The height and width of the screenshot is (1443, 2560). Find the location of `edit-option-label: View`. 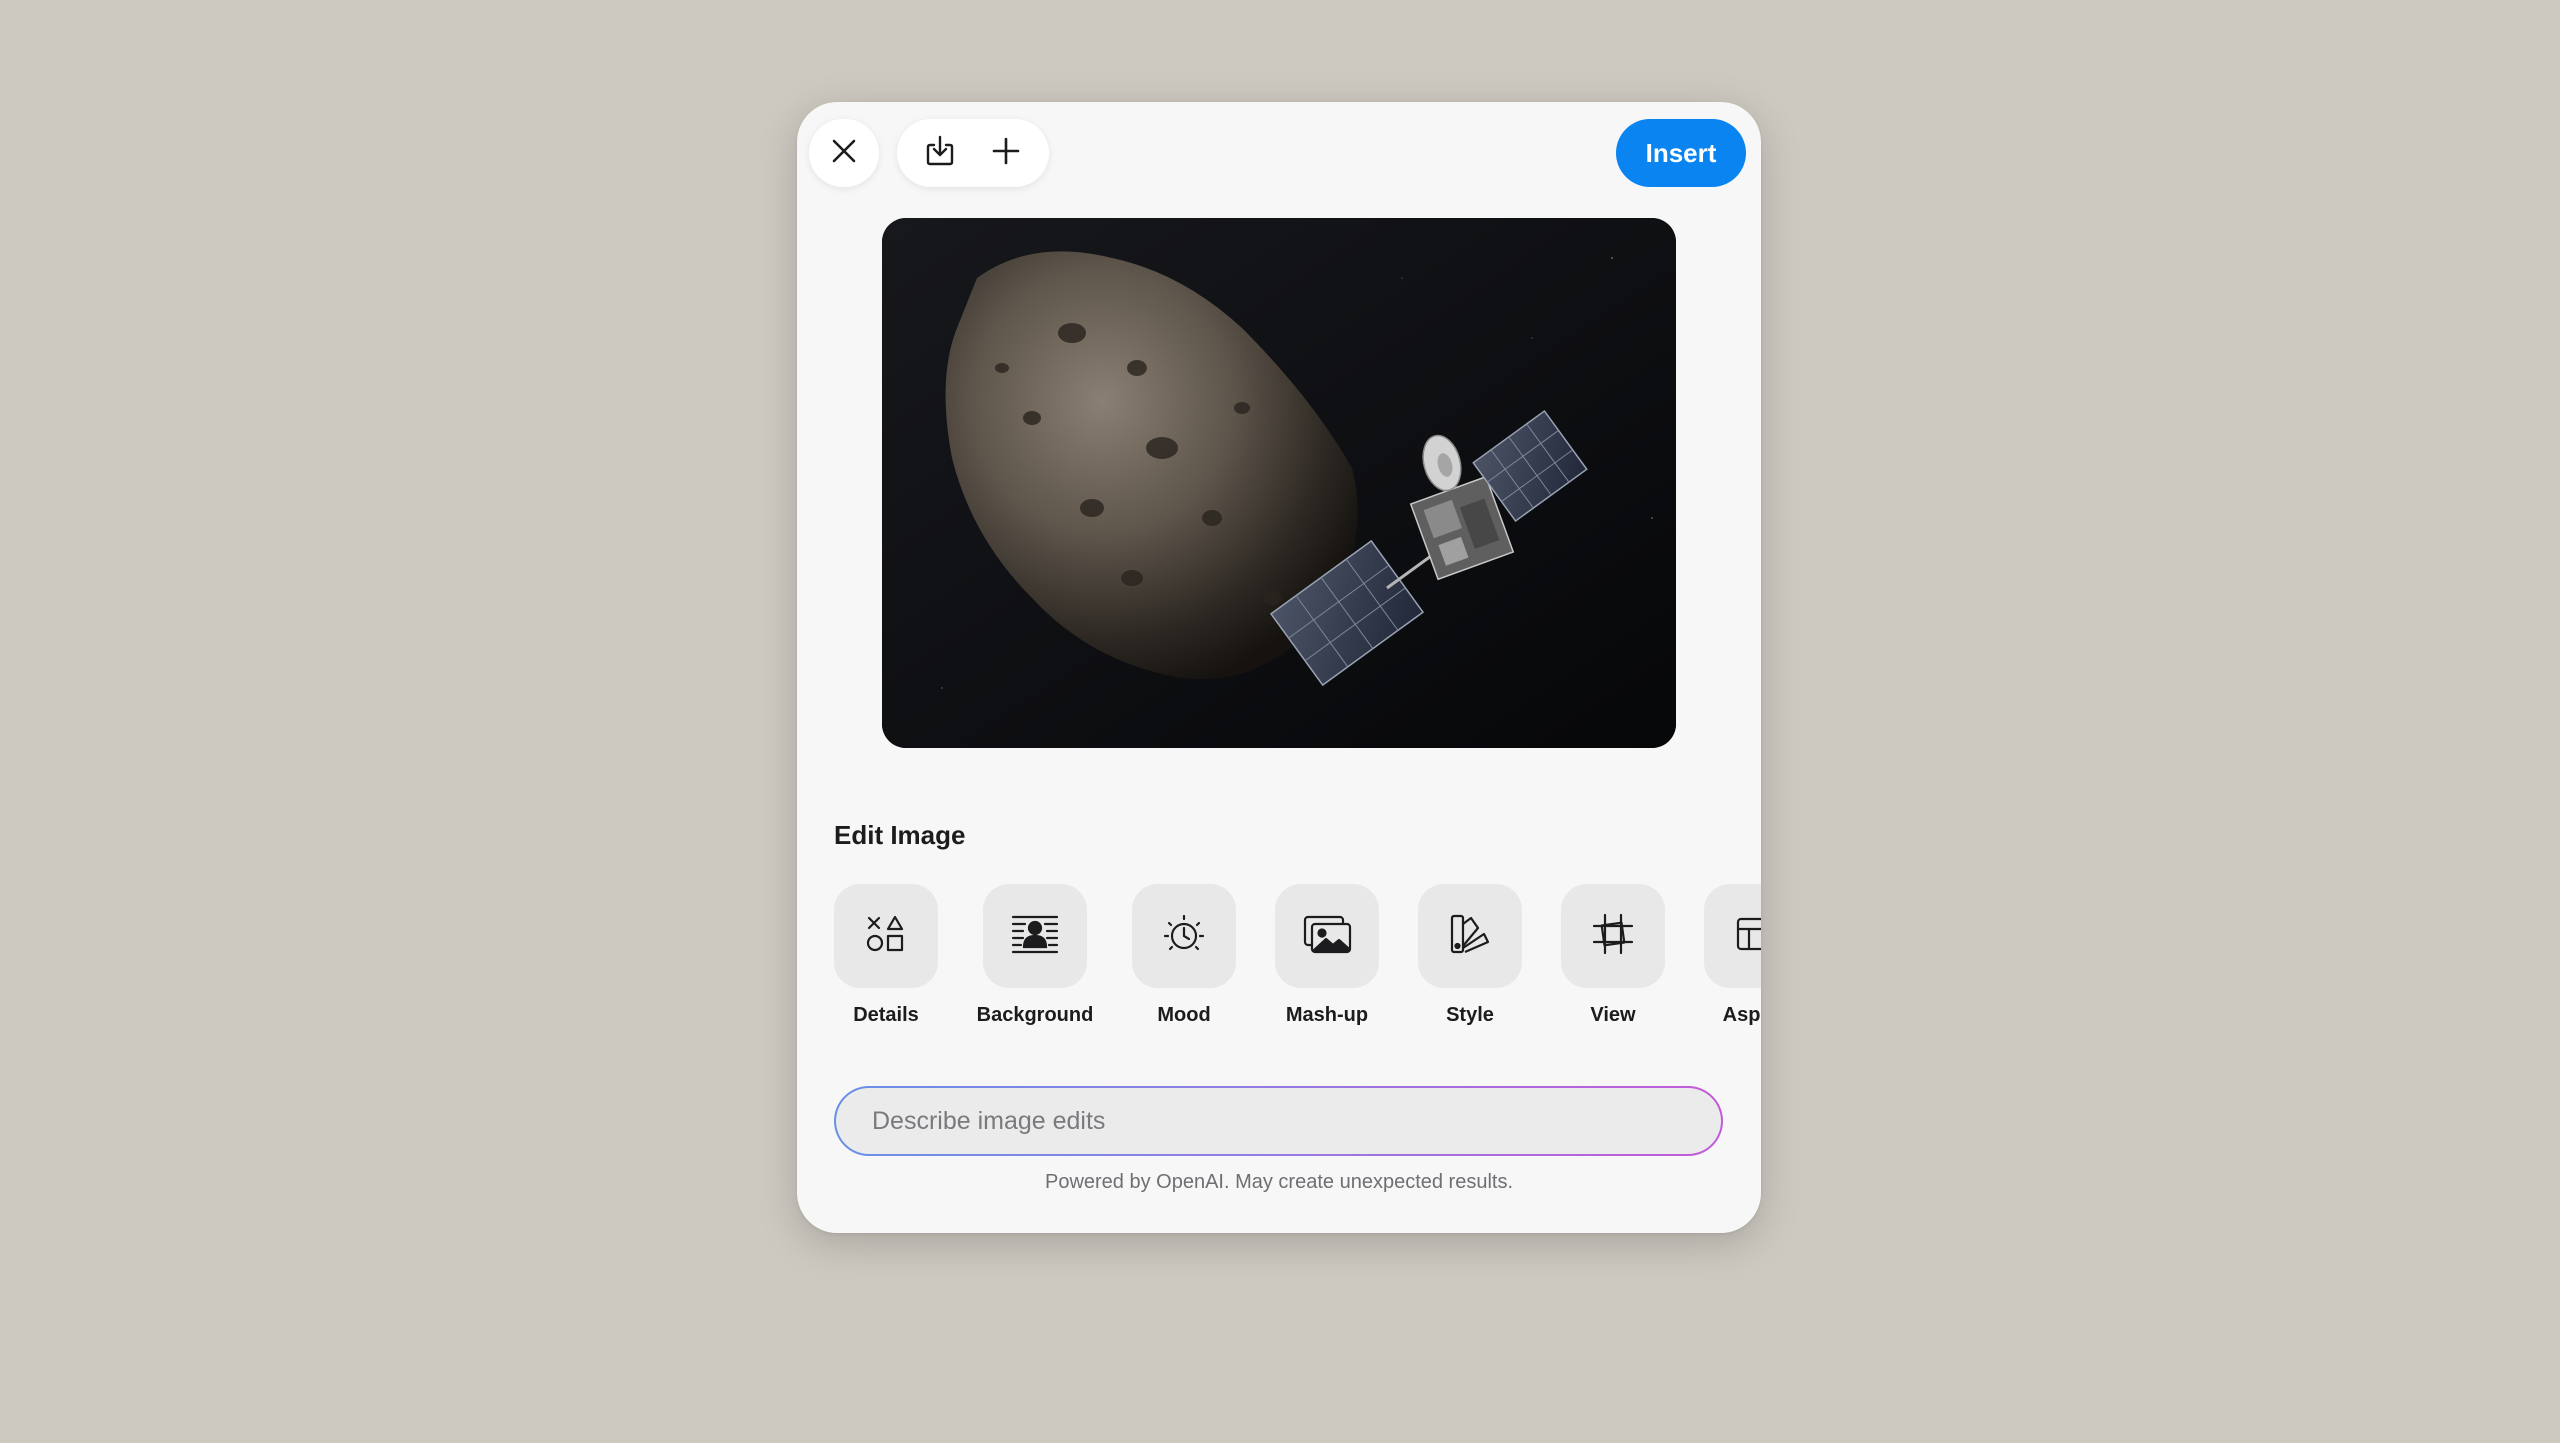

edit-option-label: View is located at coordinates (1613, 1015).